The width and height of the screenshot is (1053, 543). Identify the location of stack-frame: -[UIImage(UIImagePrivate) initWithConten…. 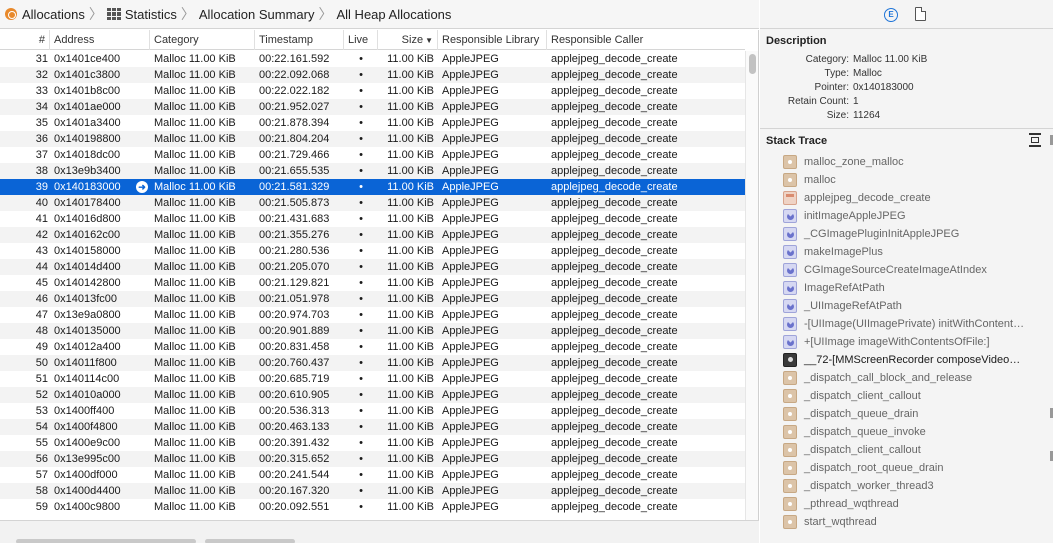
(906, 324).